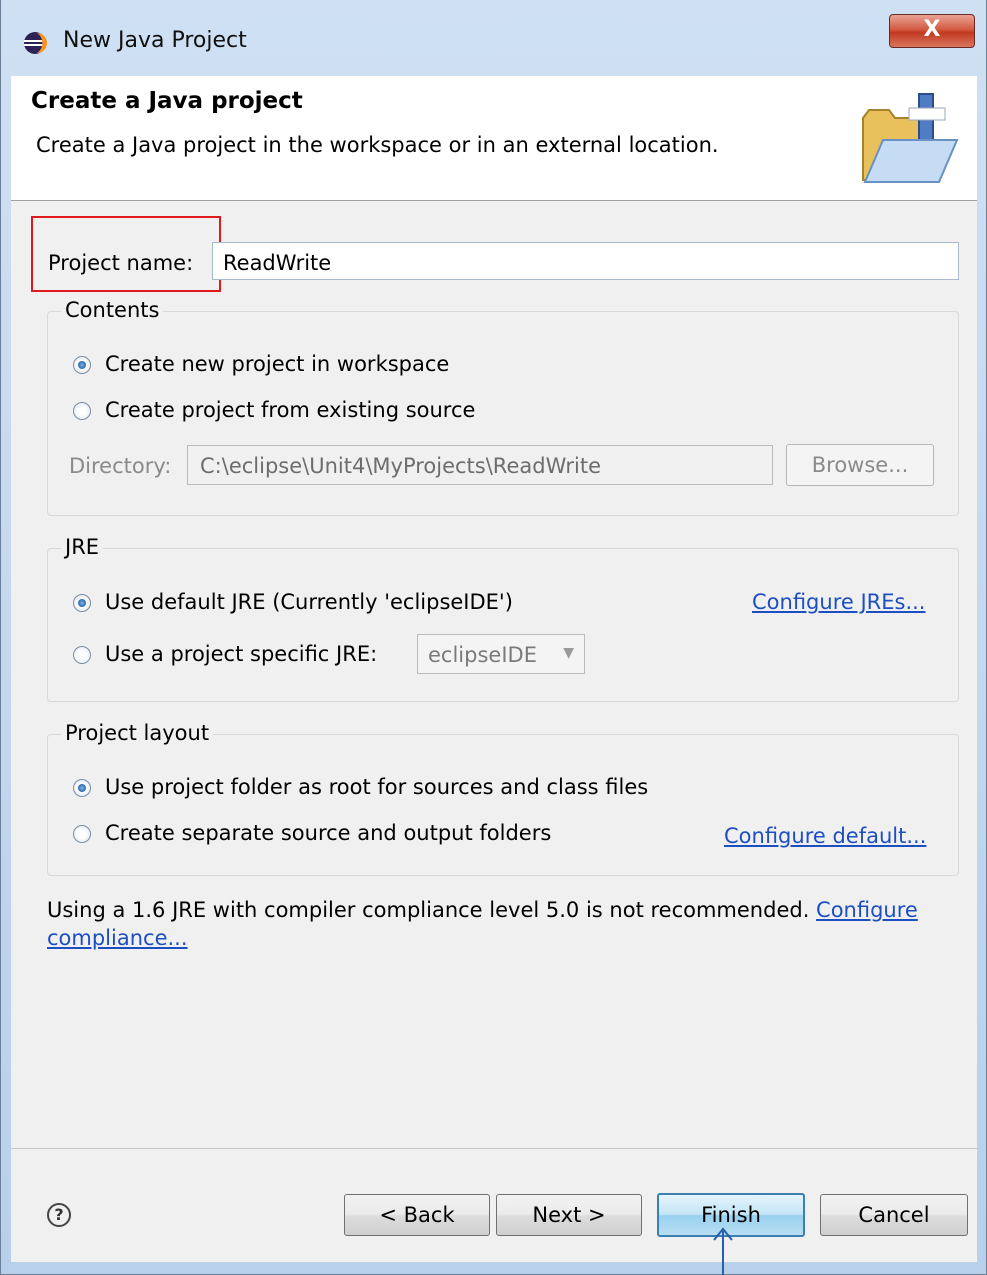 Image resolution: width=987 pixels, height=1275 pixels. I want to click on project-name-label: Project name:, so click(121, 263).